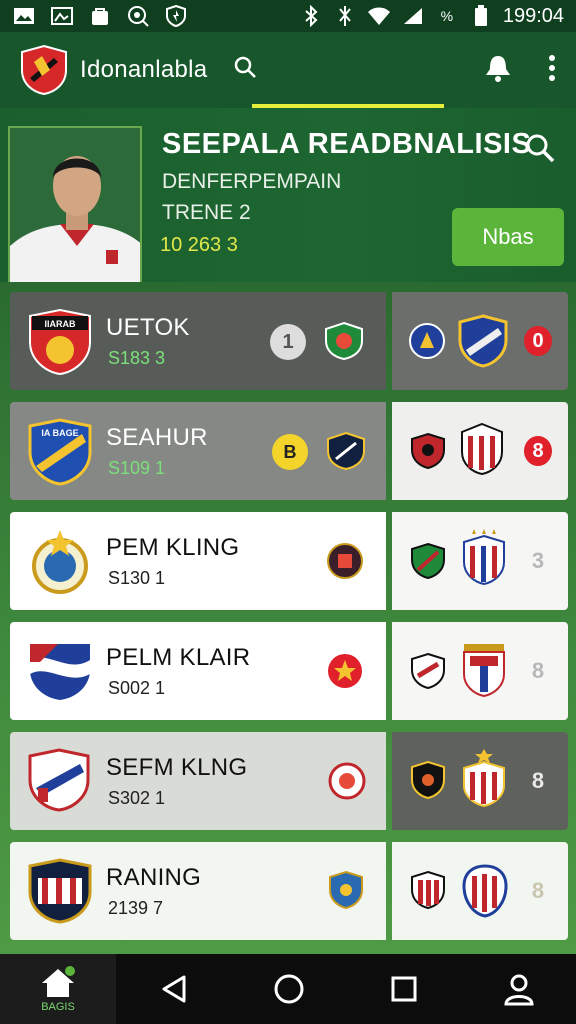  What do you see at coordinates (137, 798) in the screenshot?
I see `team-stat: S302 1` at bounding box center [137, 798].